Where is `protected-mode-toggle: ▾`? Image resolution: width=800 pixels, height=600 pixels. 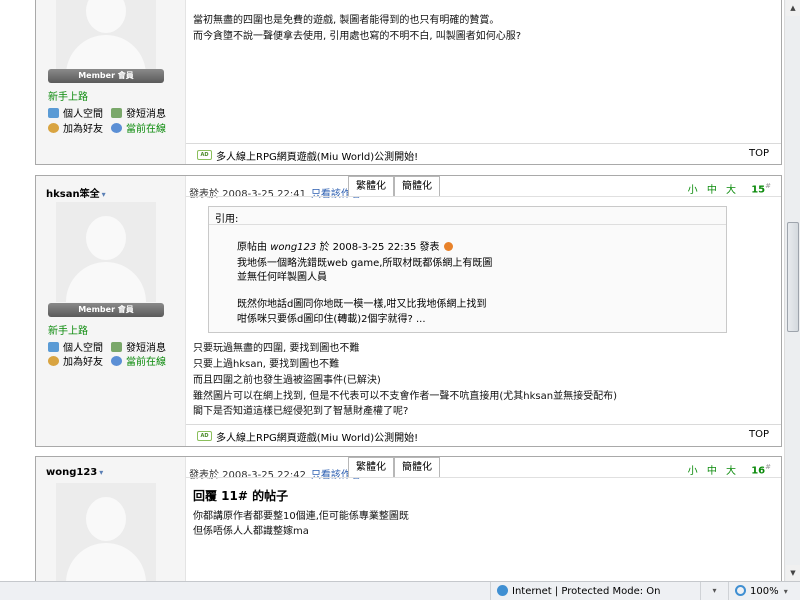 protected-mode-toggle: ▾ is located at coordinates (714, 591).